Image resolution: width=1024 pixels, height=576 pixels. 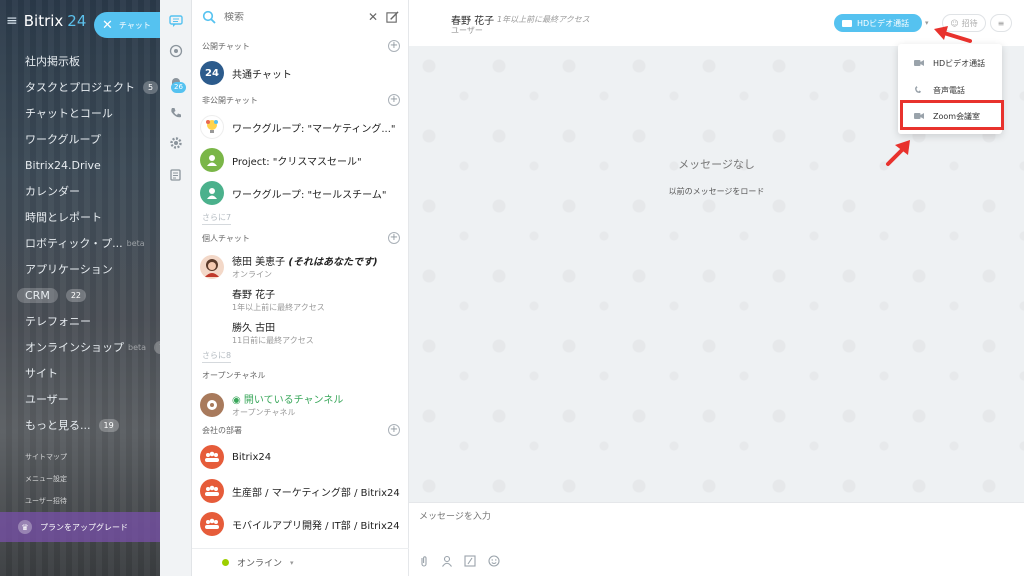 What do you see at coordinates (46, 501) in the screenshot?
I see `submenu-invite-users: ユーザー招待` at bounding box center [46, 501].